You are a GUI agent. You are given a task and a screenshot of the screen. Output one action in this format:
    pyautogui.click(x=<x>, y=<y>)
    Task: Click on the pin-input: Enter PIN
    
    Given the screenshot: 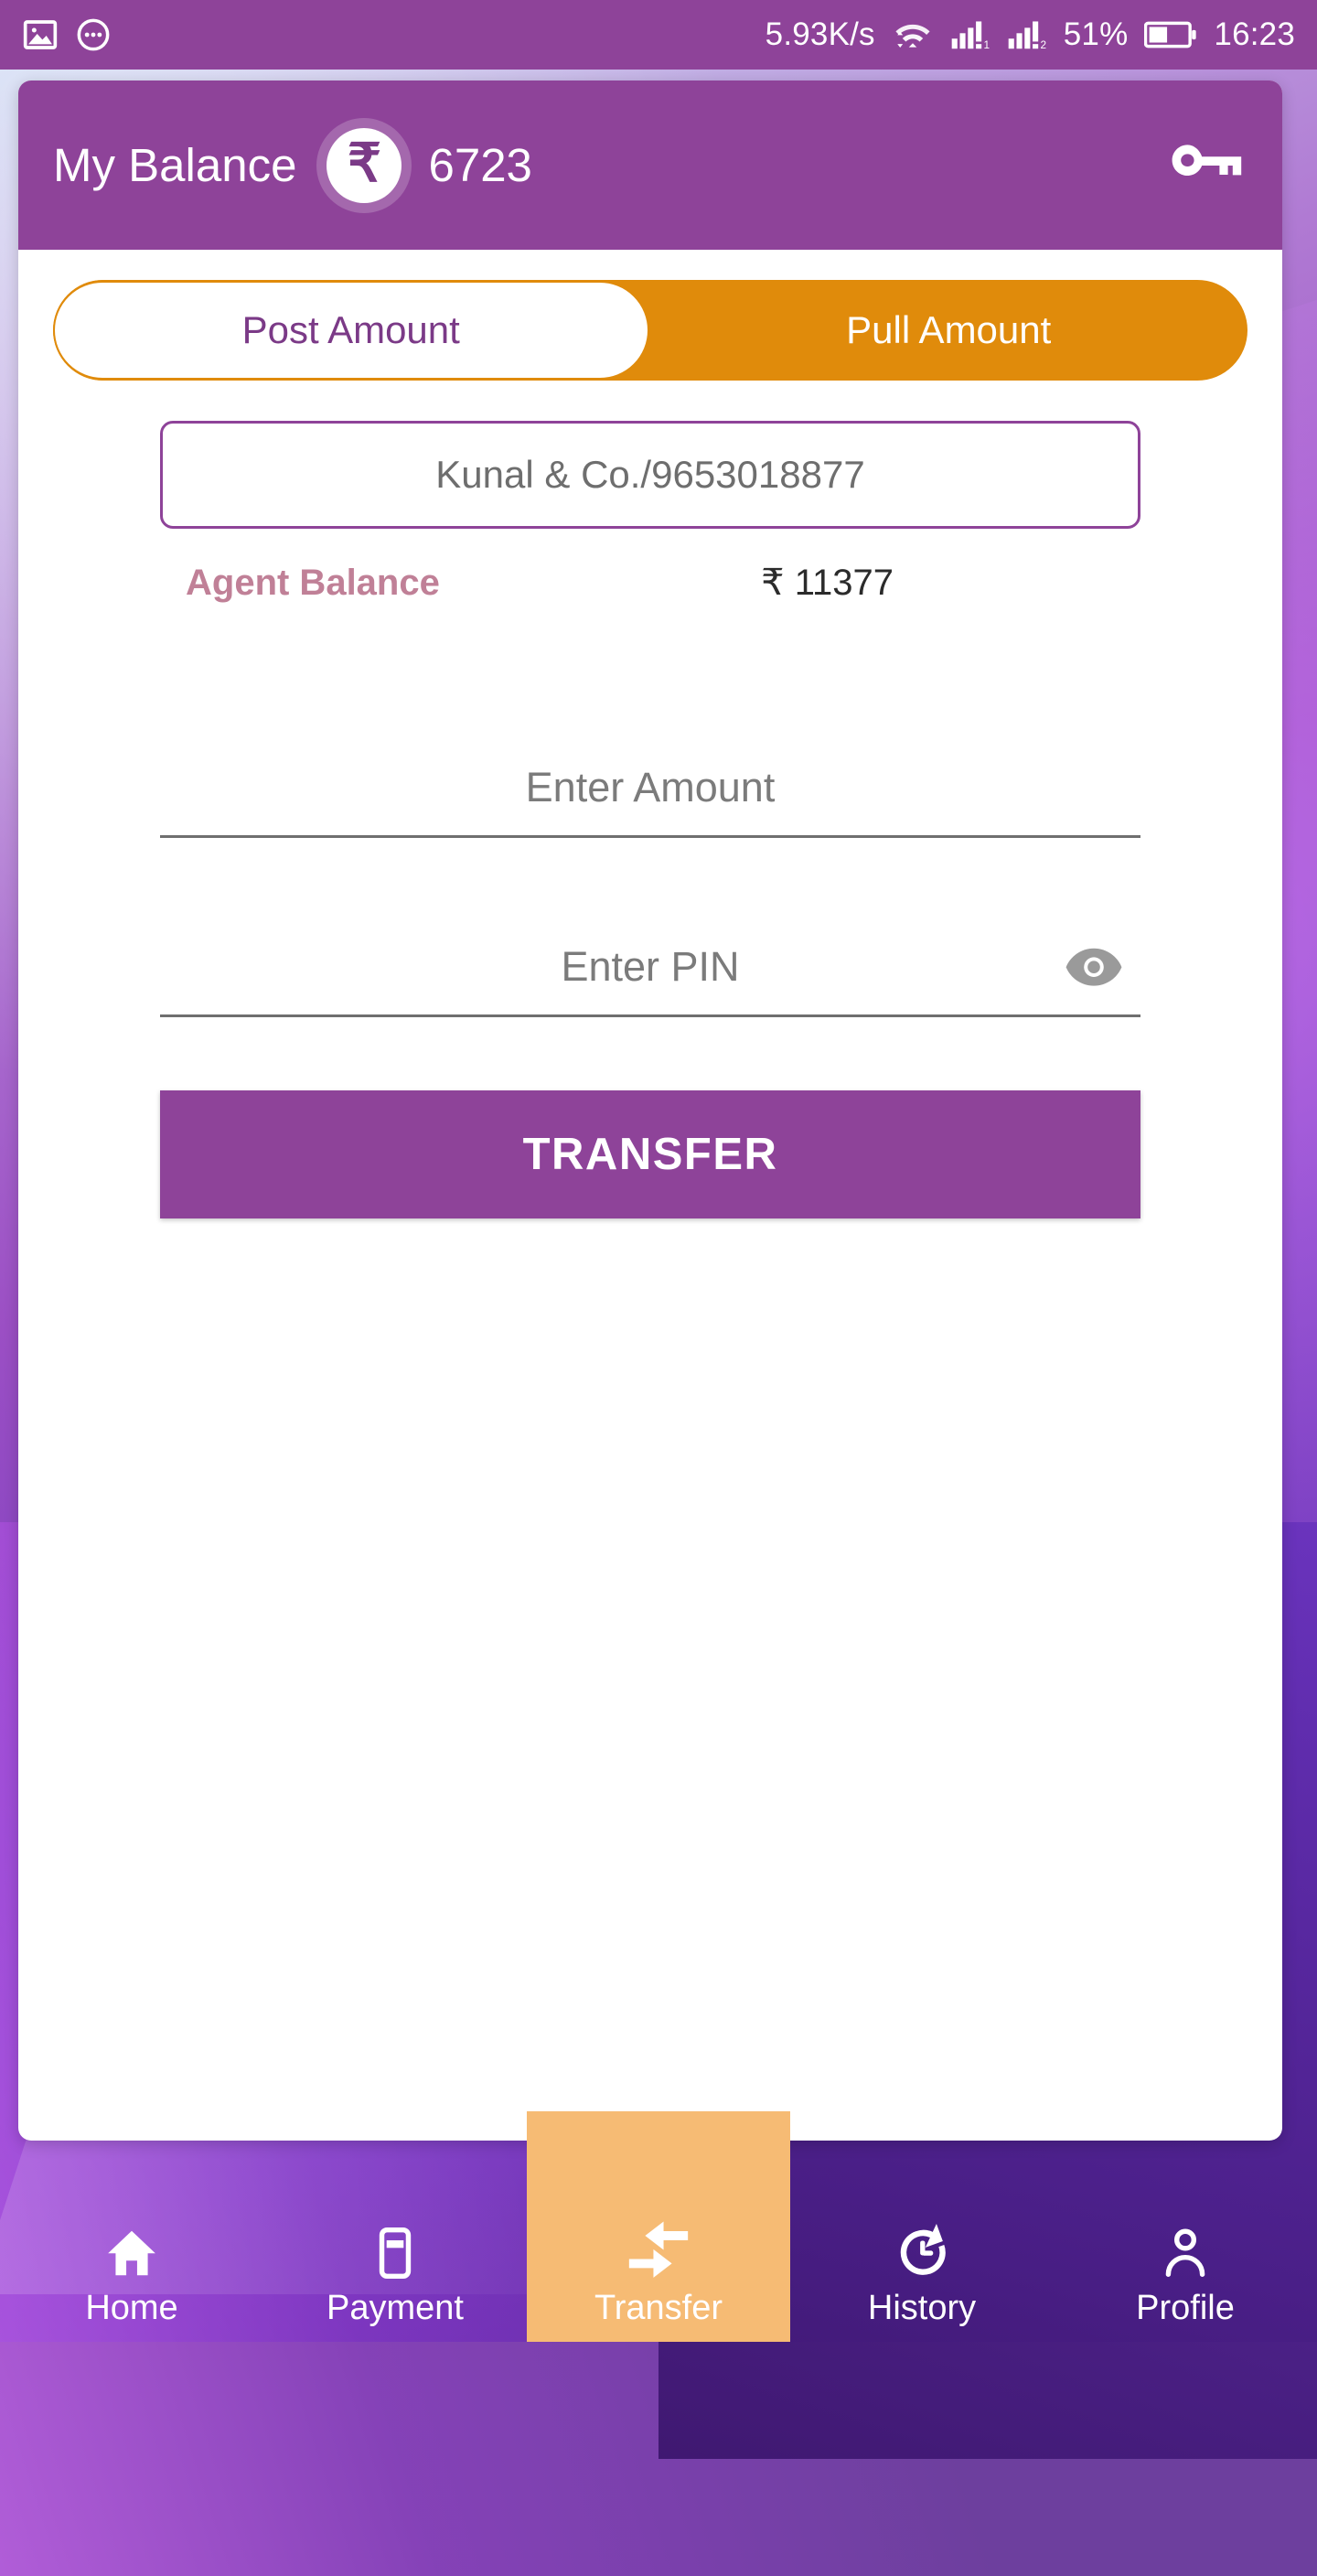 What is the action you would take?
    pyautogui.click(x=650, y=968)
    